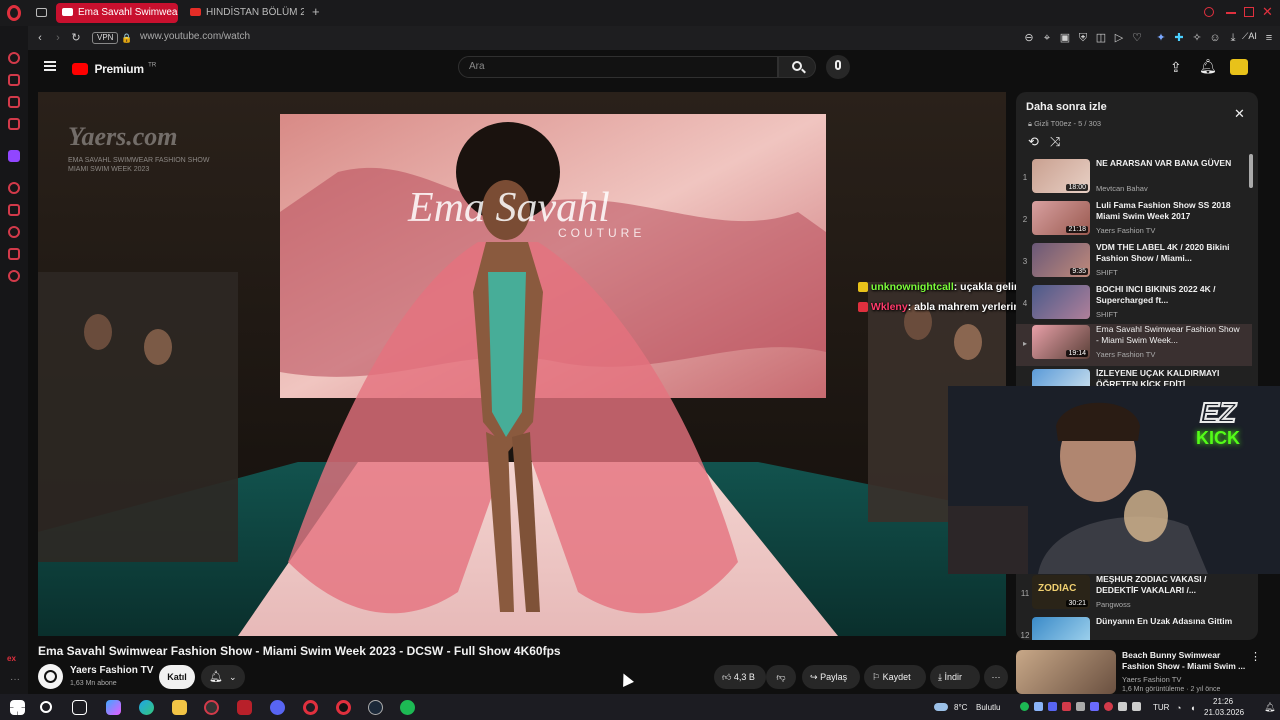 The width and height of the screenshot is (1280, 720). What do you see at coordinates (1269, 707) in the screenshot?
I see `notification-bell-icon: 🔔︎` at bounding box center [1269, 707].